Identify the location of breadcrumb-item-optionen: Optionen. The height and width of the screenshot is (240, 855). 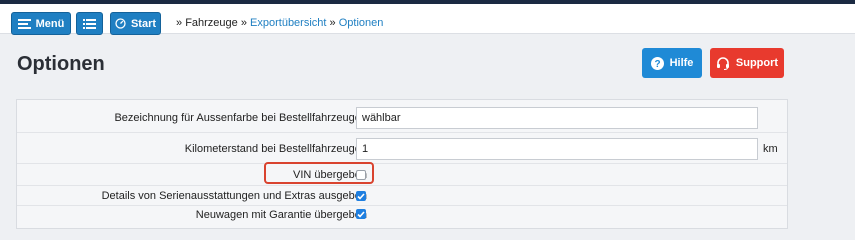
(361, 23).